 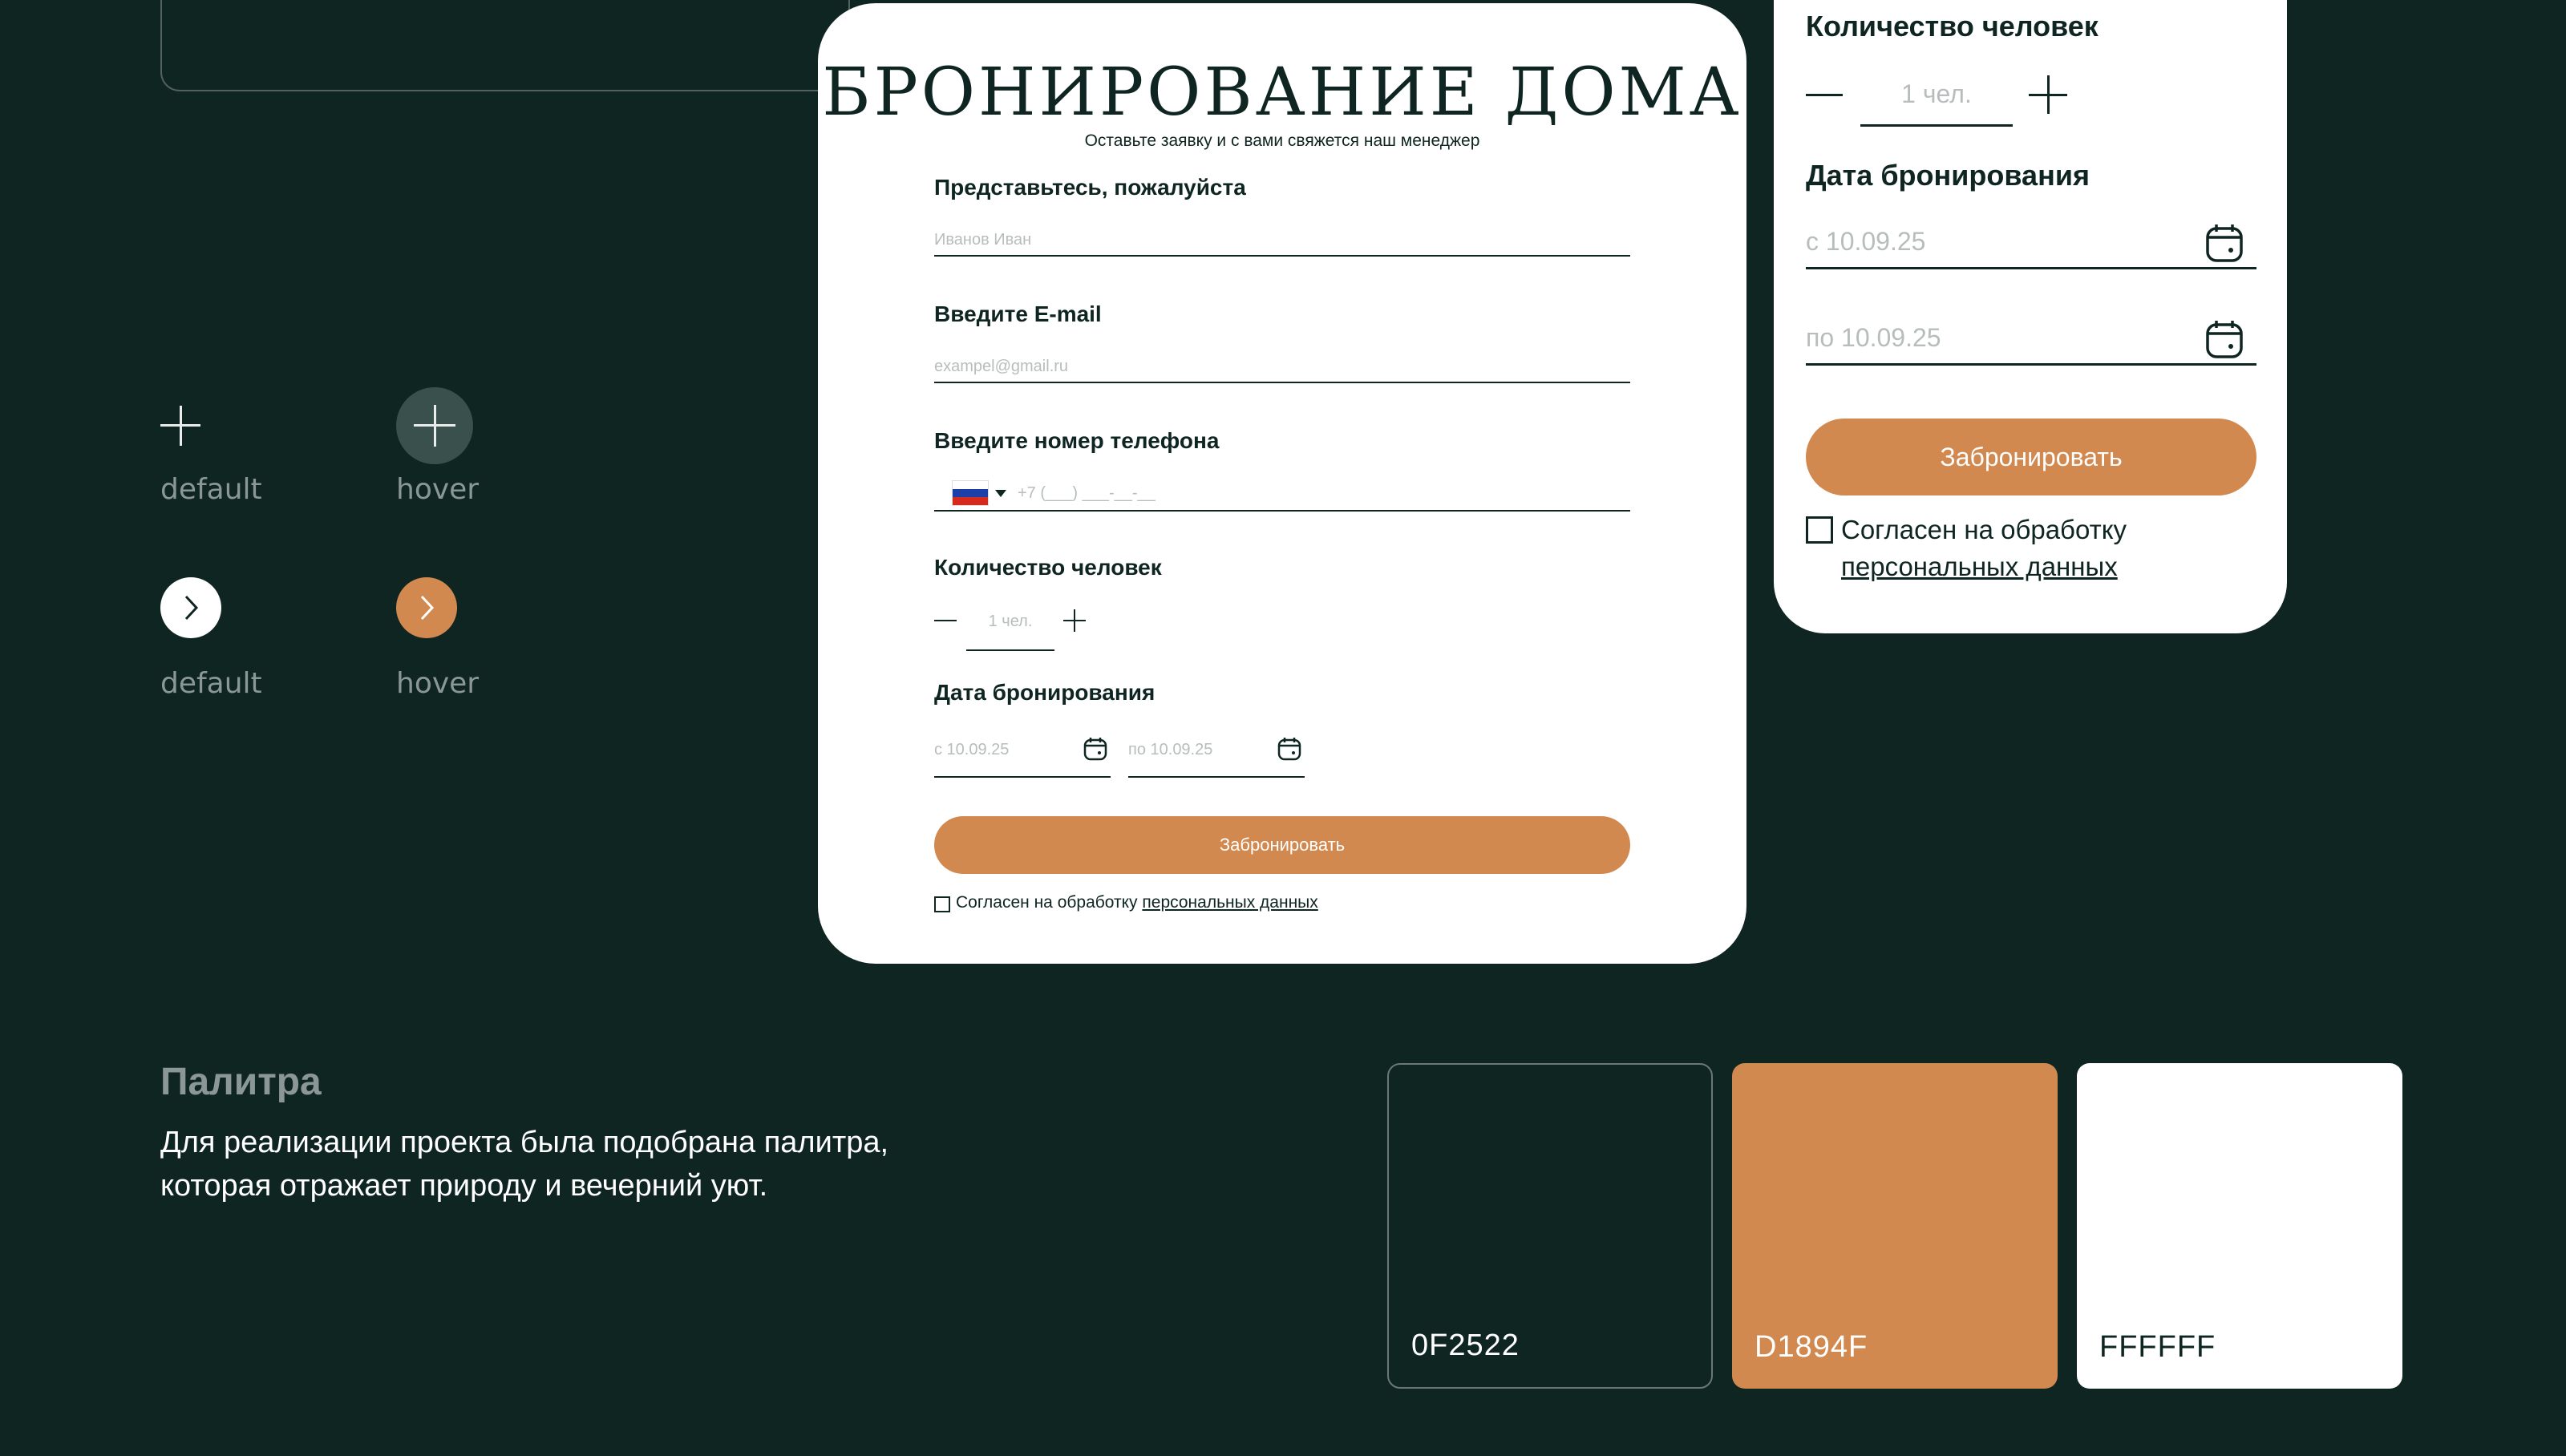 I want to click on guests-count: 1 чел., so click(x=1010, y=622).